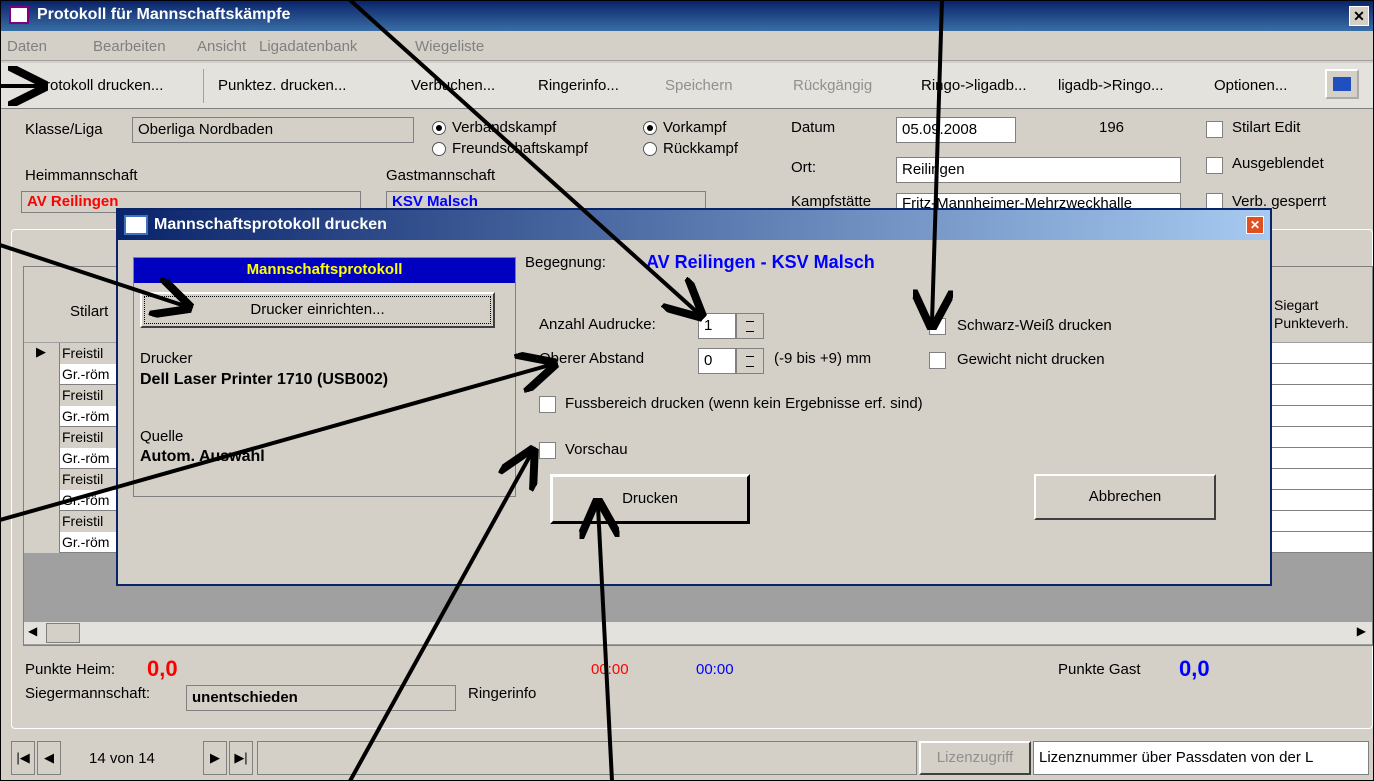 The image size is (1374, 781). I want to click on speichern-button: Speichern, so click(699, 85).